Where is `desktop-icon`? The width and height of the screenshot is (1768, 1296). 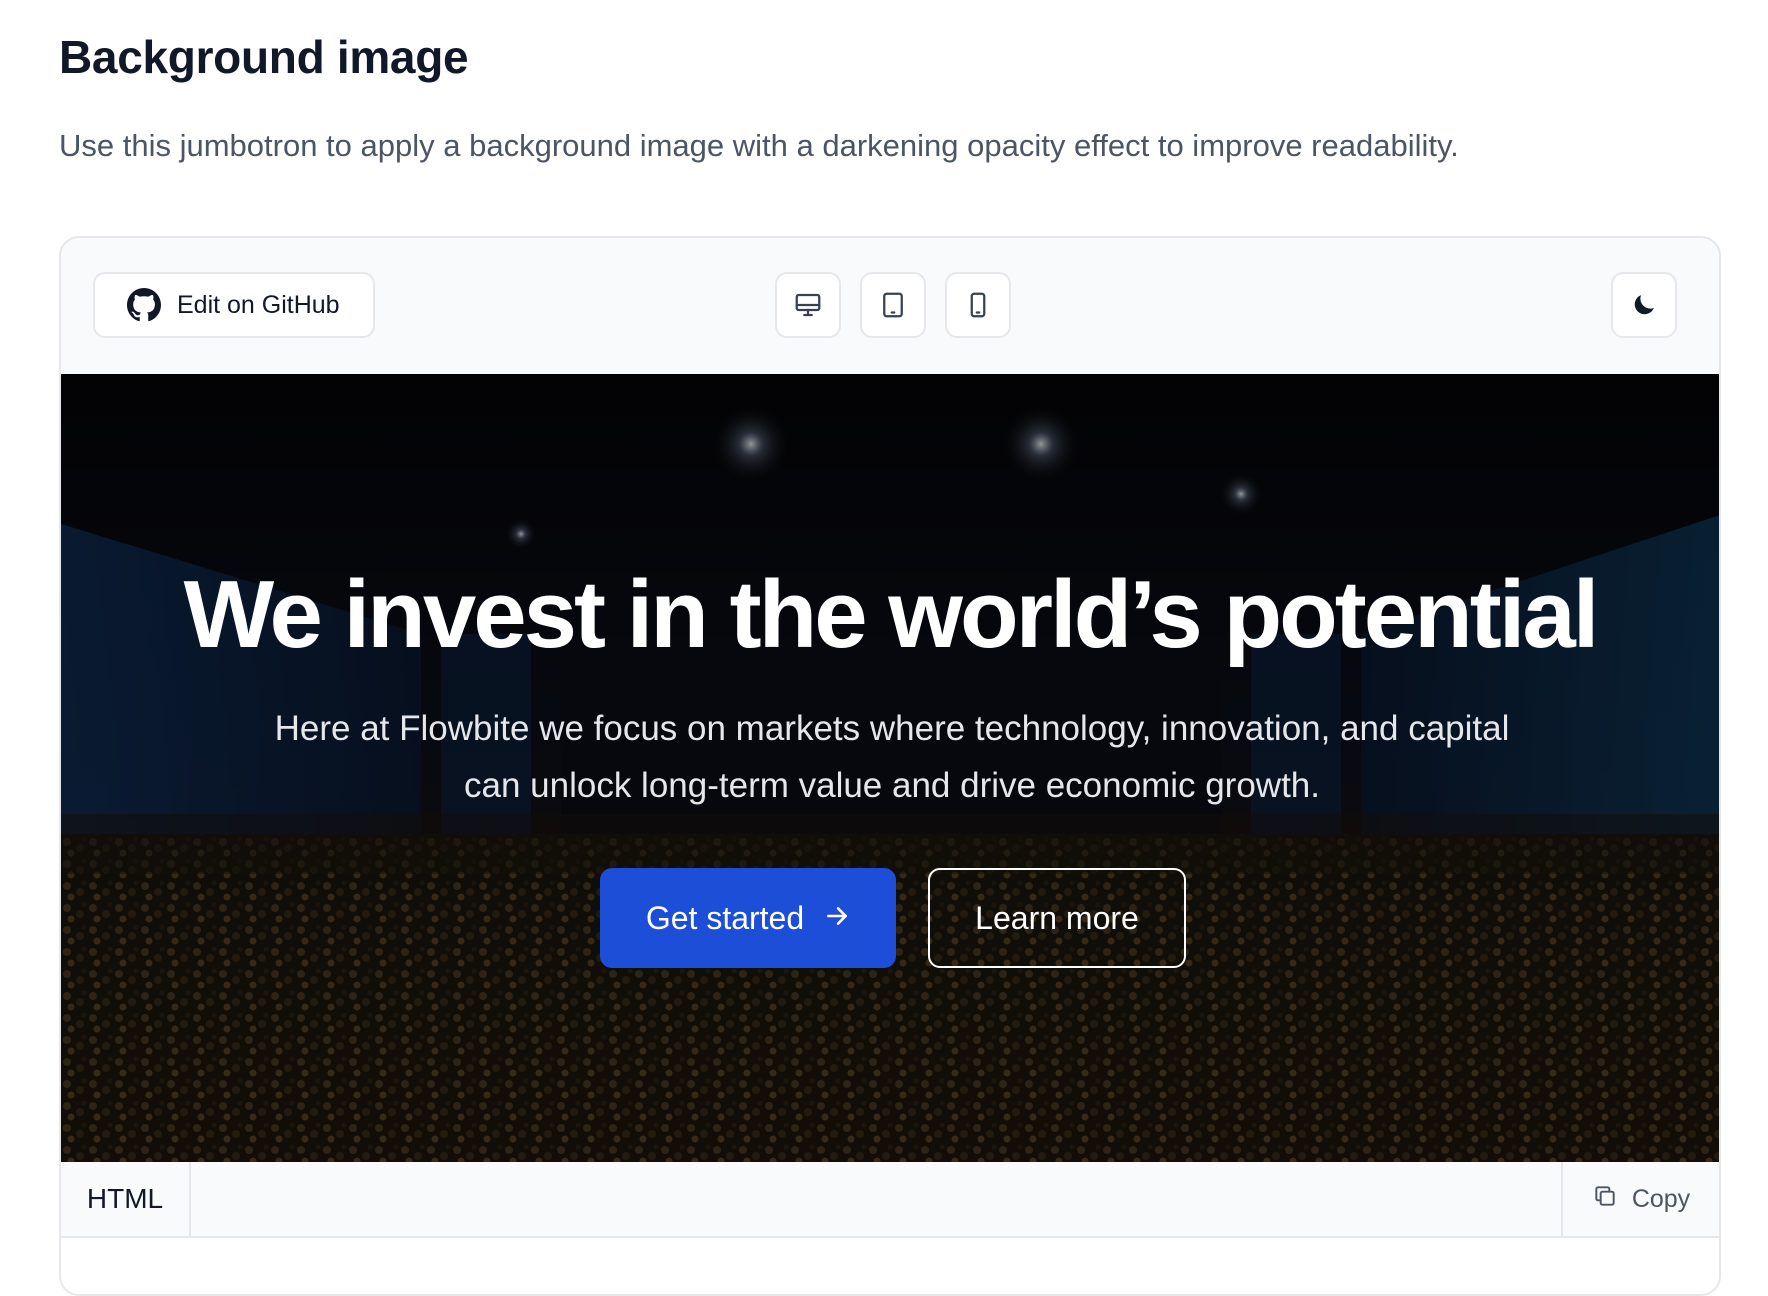 desktop-icon is located at coordinates (808, 305).